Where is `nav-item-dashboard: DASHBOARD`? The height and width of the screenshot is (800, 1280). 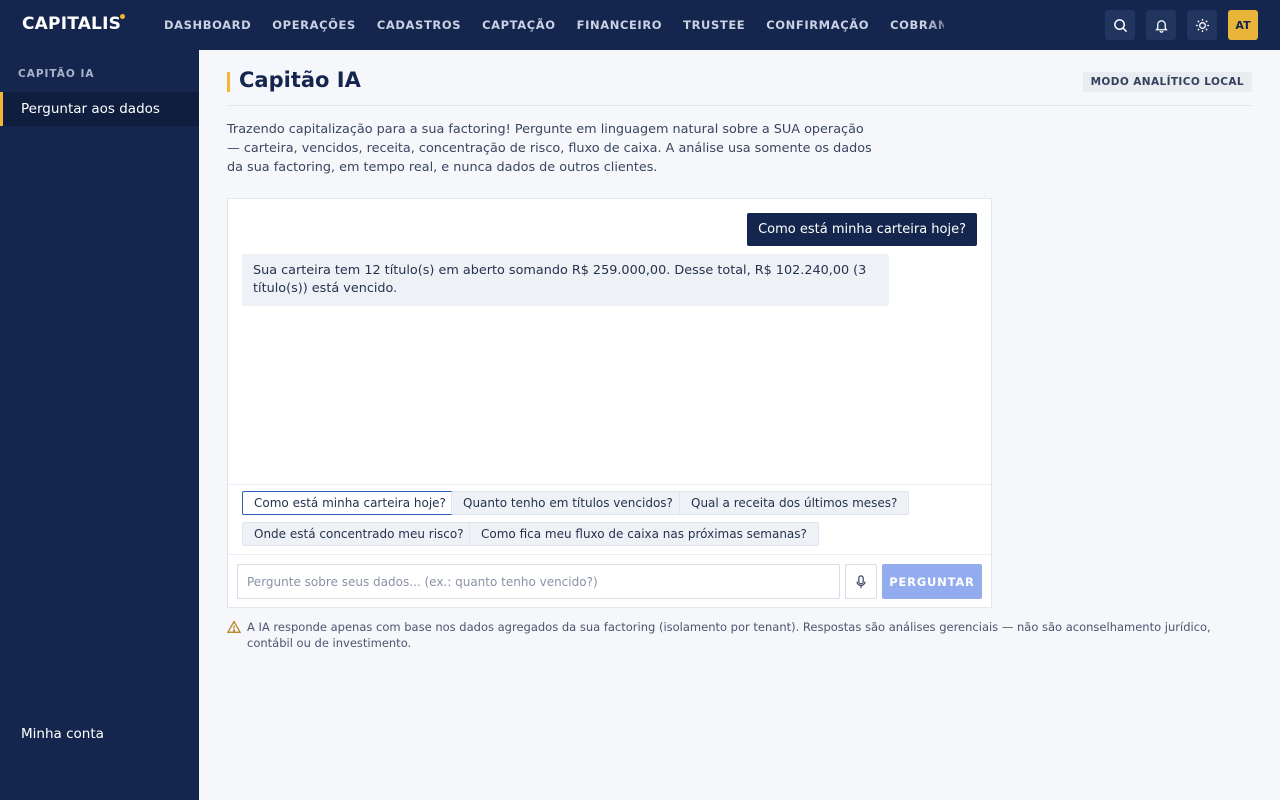 nav-item-dashboard: DASHBOARD is located at coordinates (207, 25).